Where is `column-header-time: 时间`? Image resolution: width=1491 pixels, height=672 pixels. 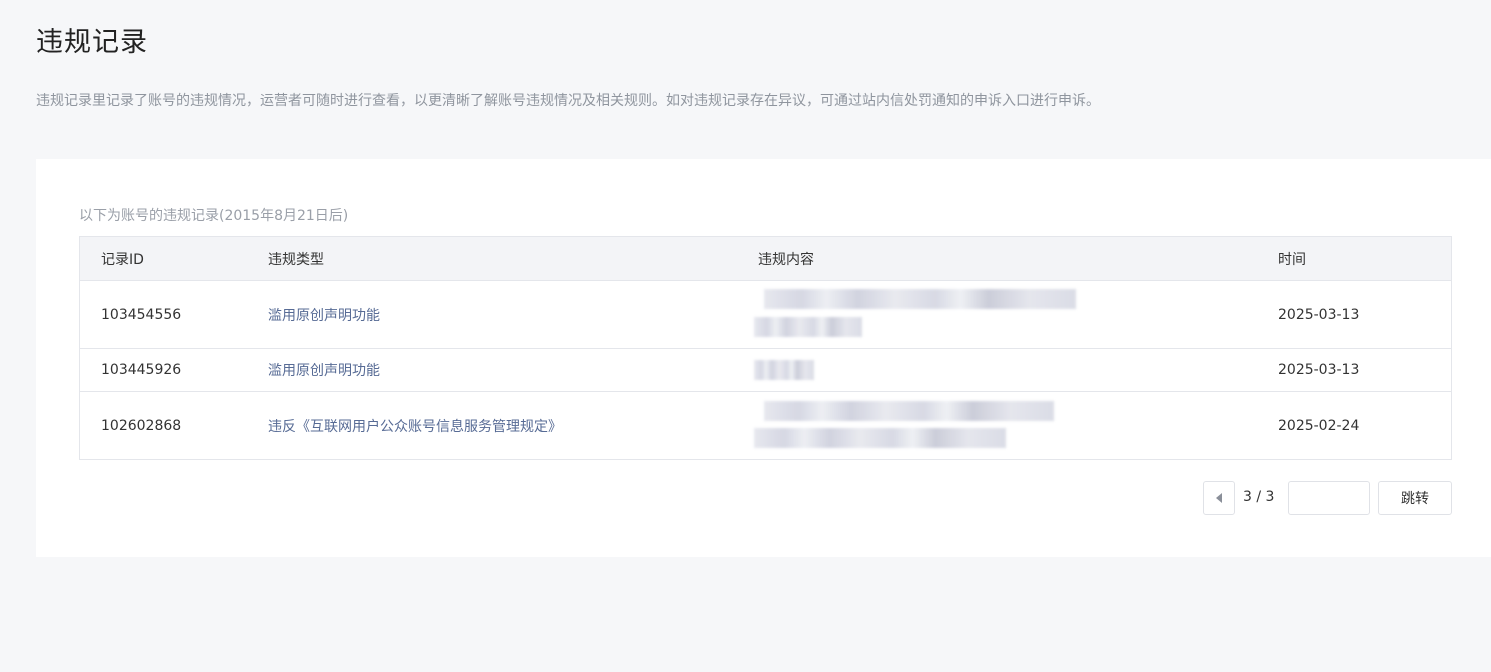
column-header-time: 时间 is located at coordinates (1292, 259).